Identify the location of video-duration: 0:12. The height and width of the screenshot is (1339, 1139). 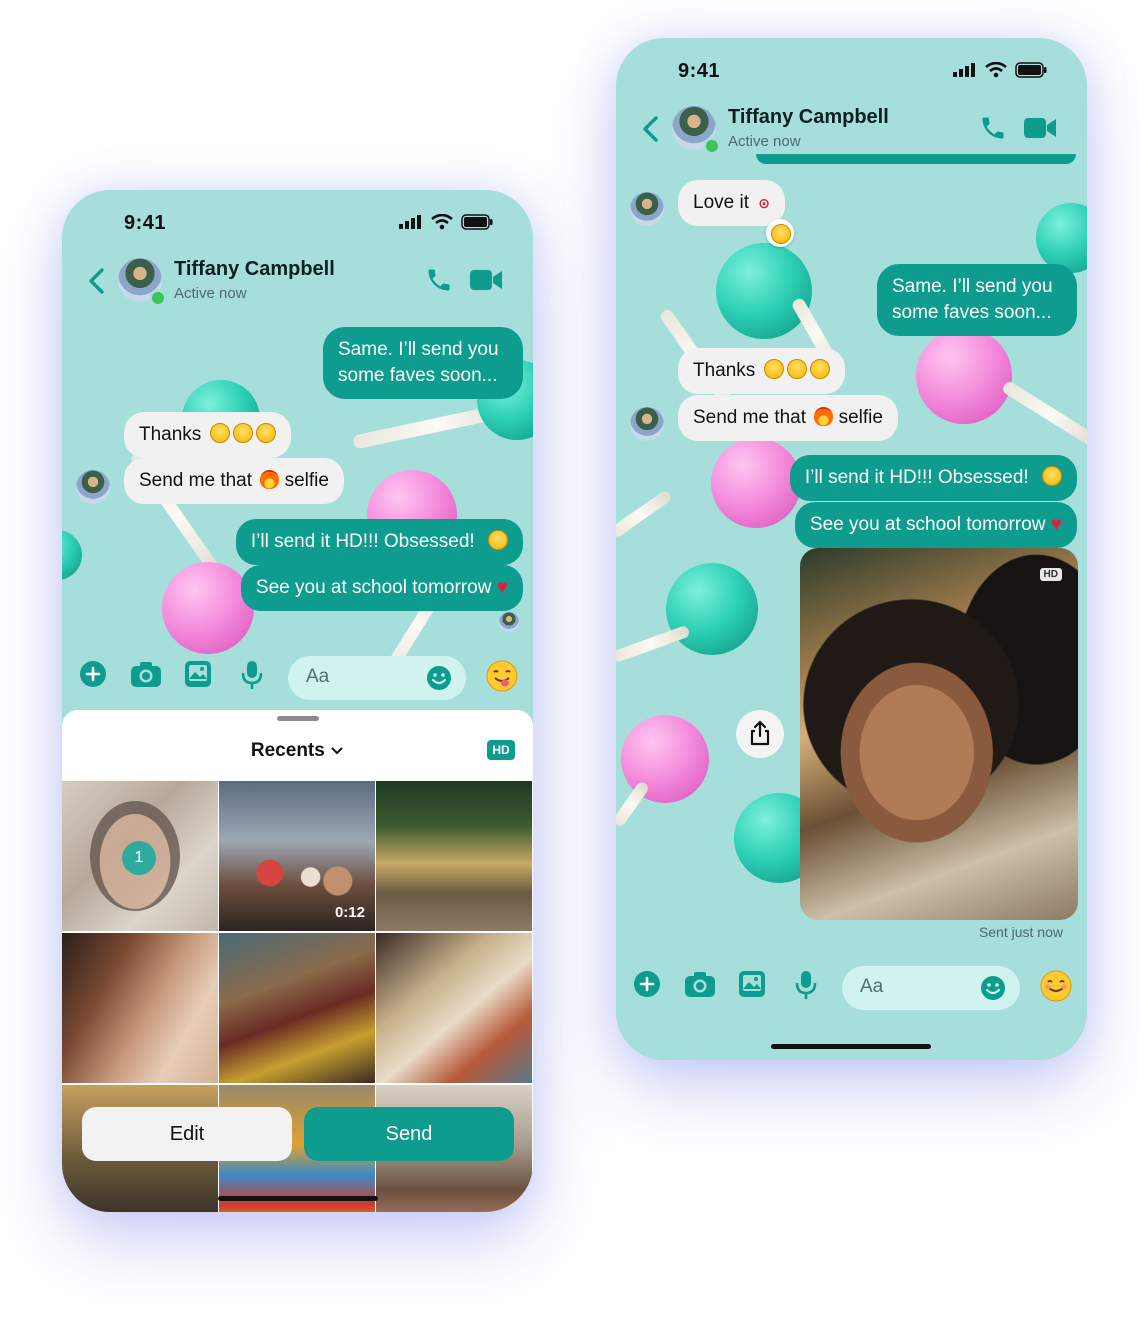
(349, 912).